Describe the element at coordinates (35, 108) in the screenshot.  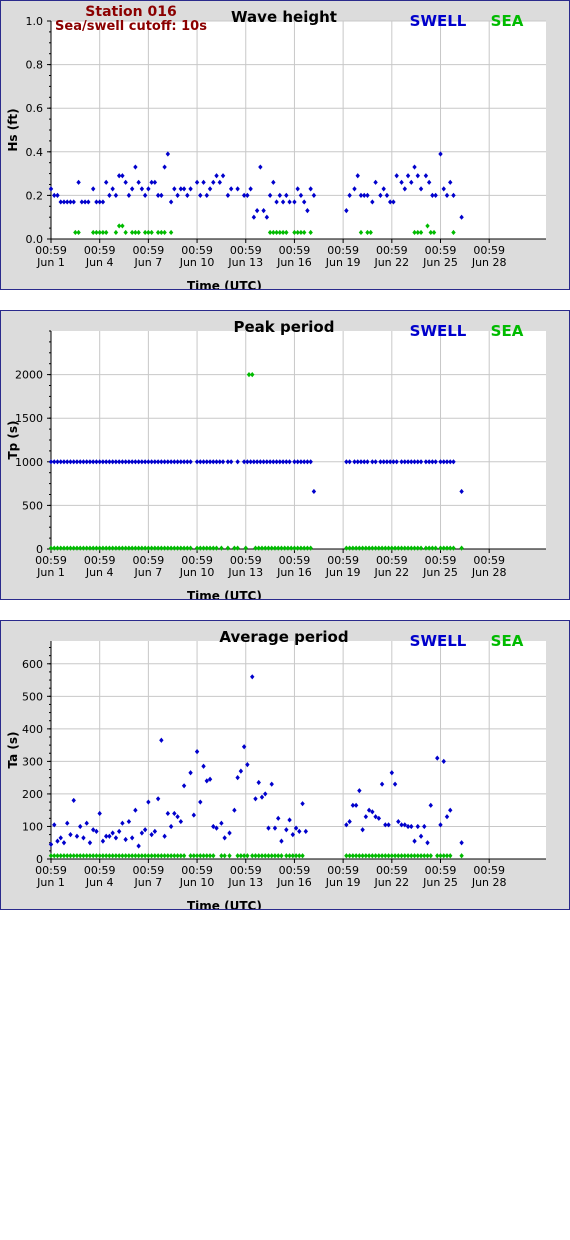
I see `y-tick-label: 0.6` at that location.